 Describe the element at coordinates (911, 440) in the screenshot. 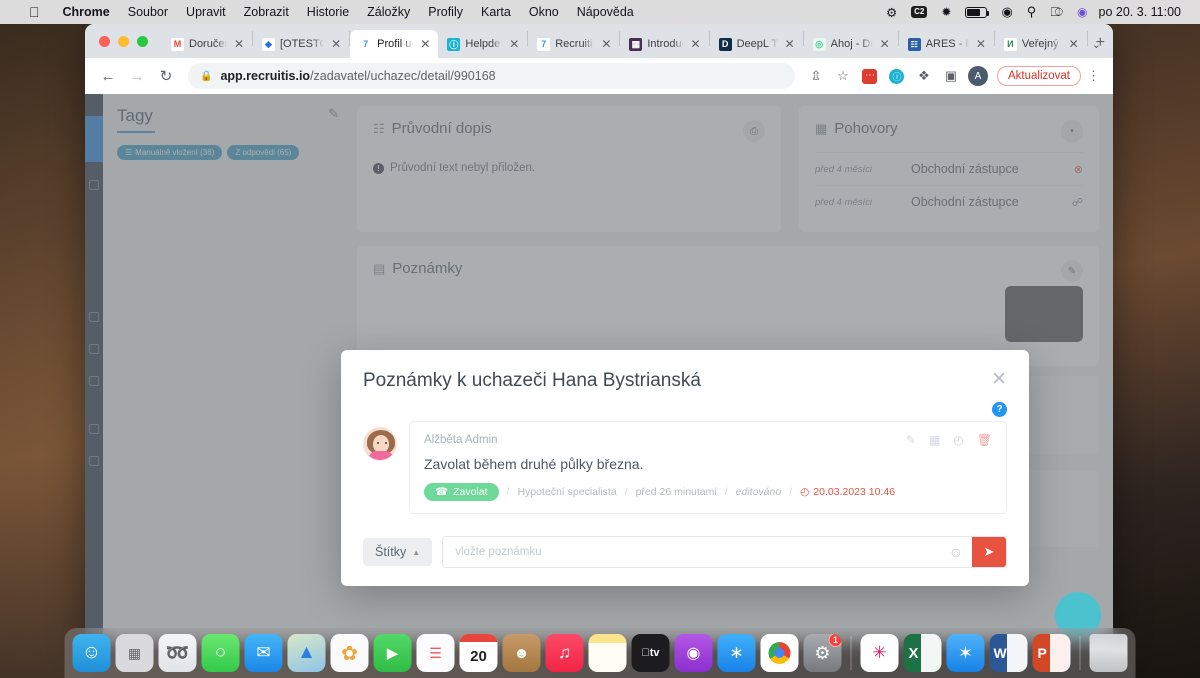

I see `edit-note-icon: ✎` at that location.